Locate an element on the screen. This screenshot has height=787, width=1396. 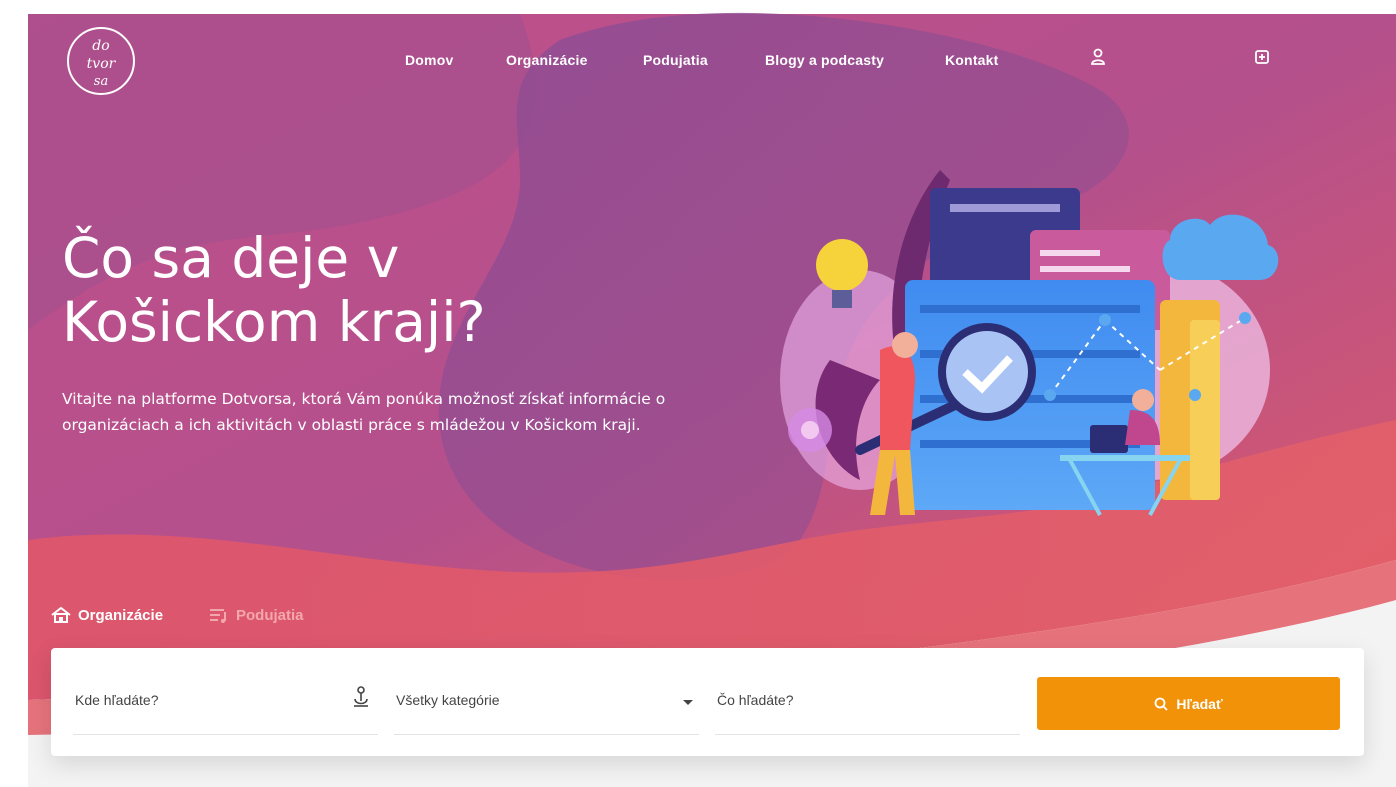
chevron-down-icon is located at coordinates (688, 702).